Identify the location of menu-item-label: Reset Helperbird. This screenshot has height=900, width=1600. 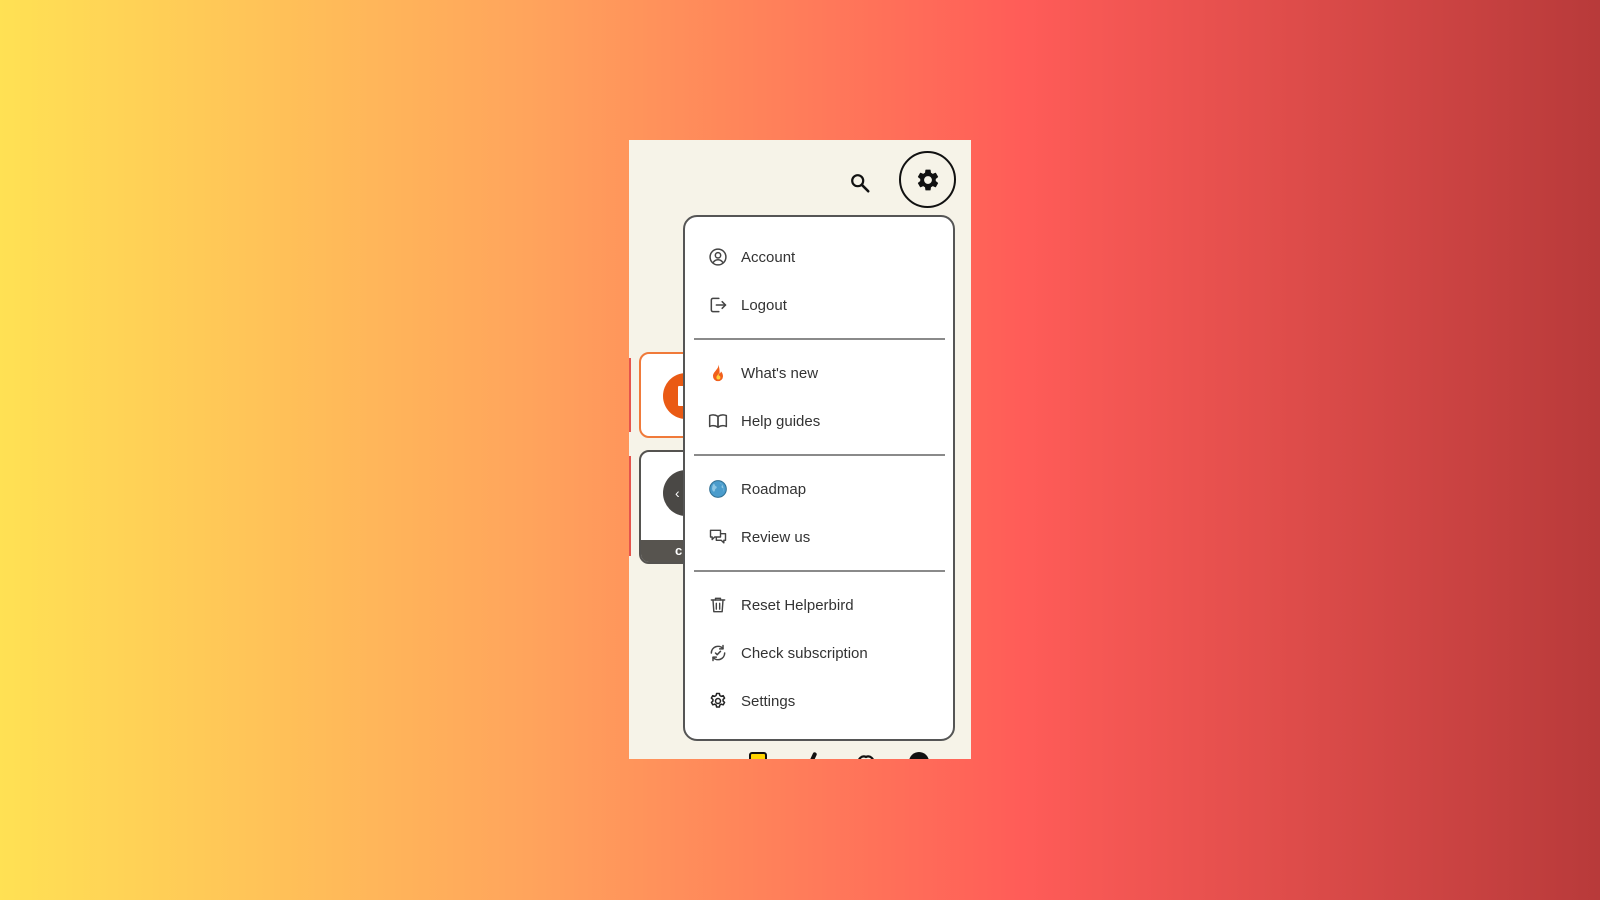
(797, 605).